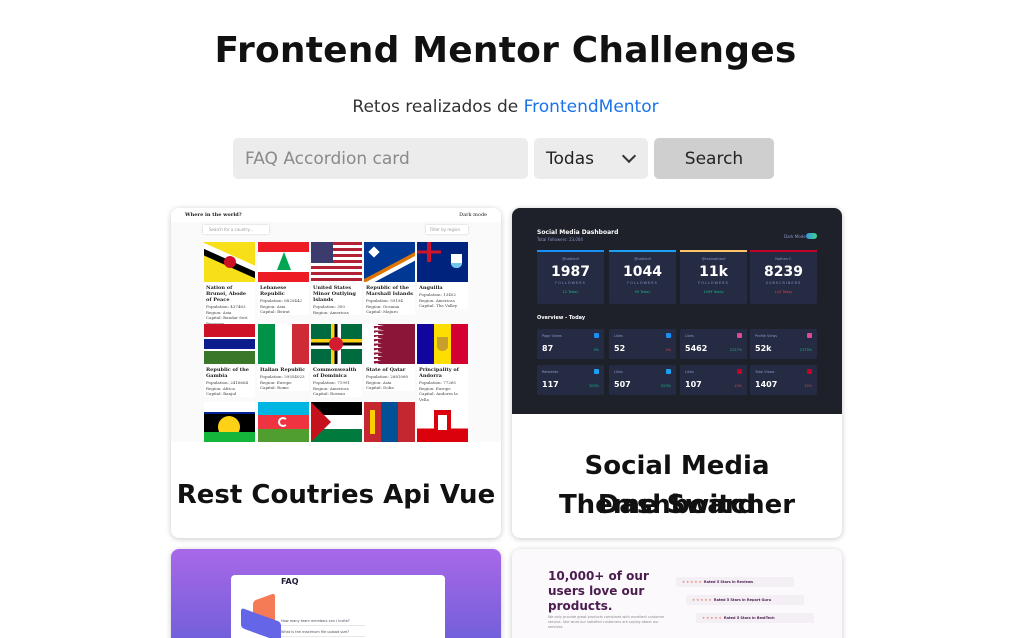 This screenshot has height=638, width=1011. What do you see at coordinates (283, 344) in the screenshot?
I see `flag-italy` at bounding box center [283, 344].